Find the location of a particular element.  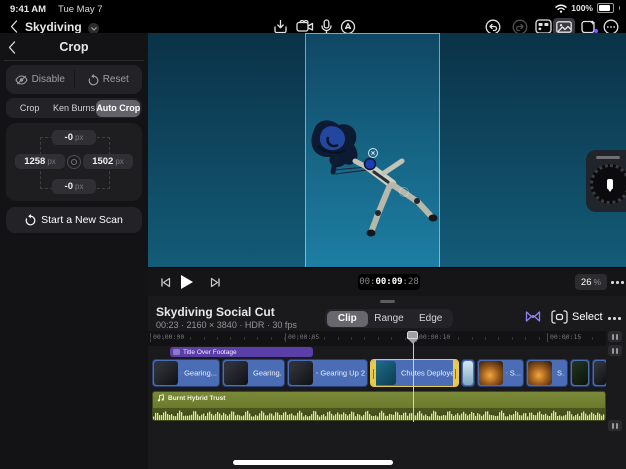

ruler-tick: 00:00:05 is located at coordinates (302, 337).